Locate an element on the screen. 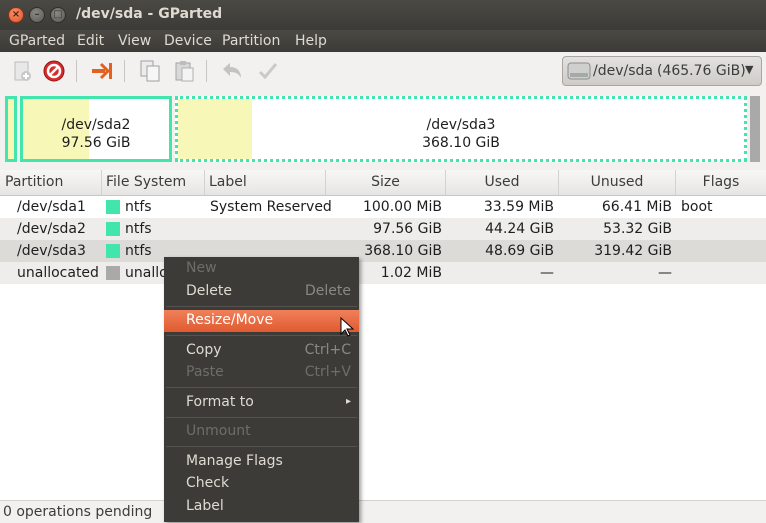  new-partition-icon is located at coordinates (22, 71).